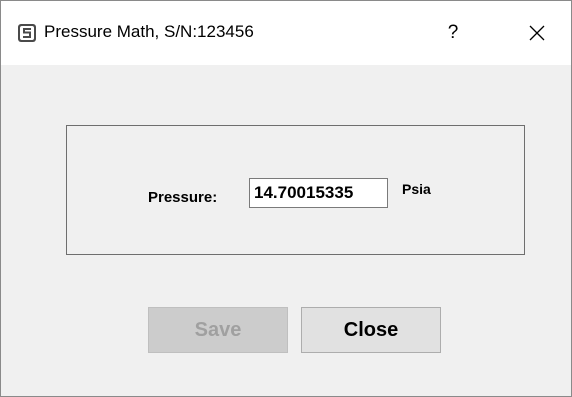 The height and width of the screenshot is (397, 572). Describe the element at coordinates (371, 330) in the screenshot. I see `close-button: Close` at that location.